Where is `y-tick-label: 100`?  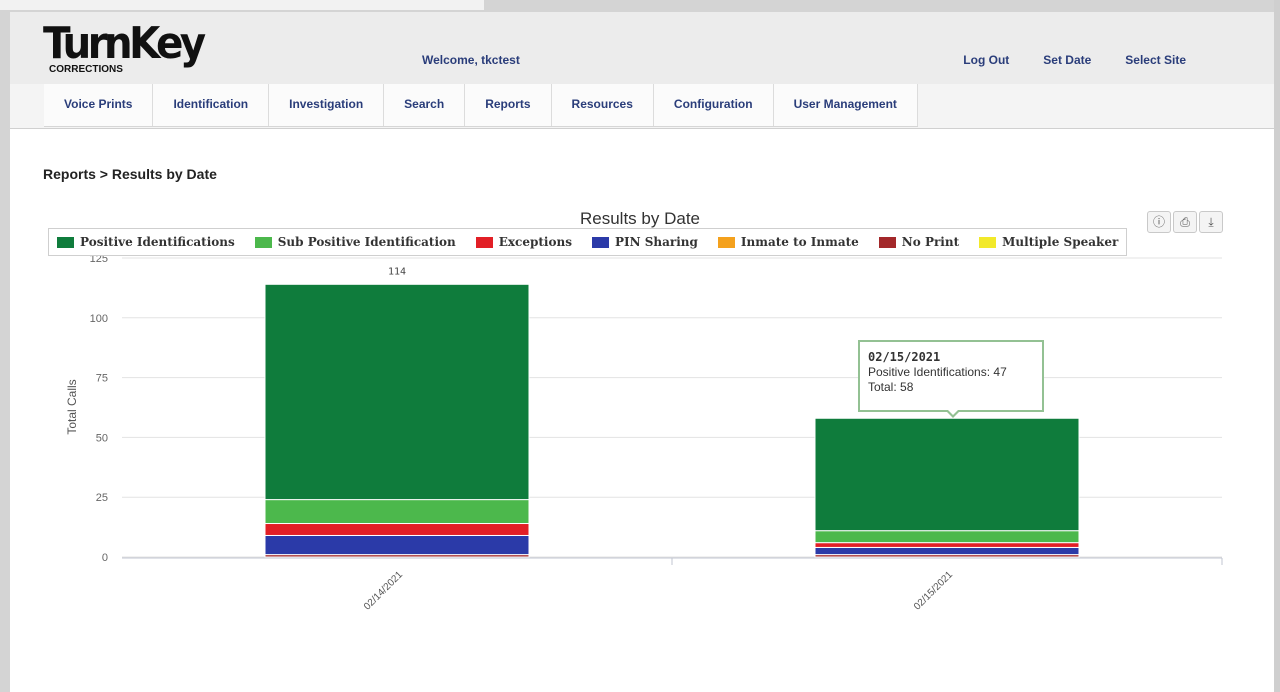
y-tick-label: 100 is located at coordinates (99, 319).